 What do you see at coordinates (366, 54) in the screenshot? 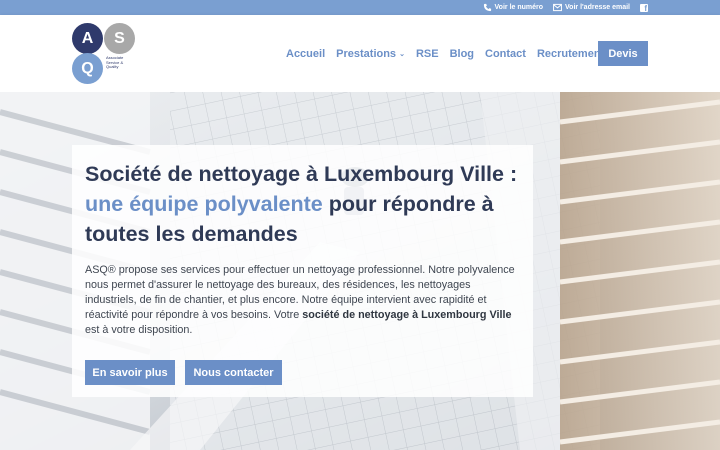
I see `nav-prestations-label: Prestations` at bounding box center [366, 54].